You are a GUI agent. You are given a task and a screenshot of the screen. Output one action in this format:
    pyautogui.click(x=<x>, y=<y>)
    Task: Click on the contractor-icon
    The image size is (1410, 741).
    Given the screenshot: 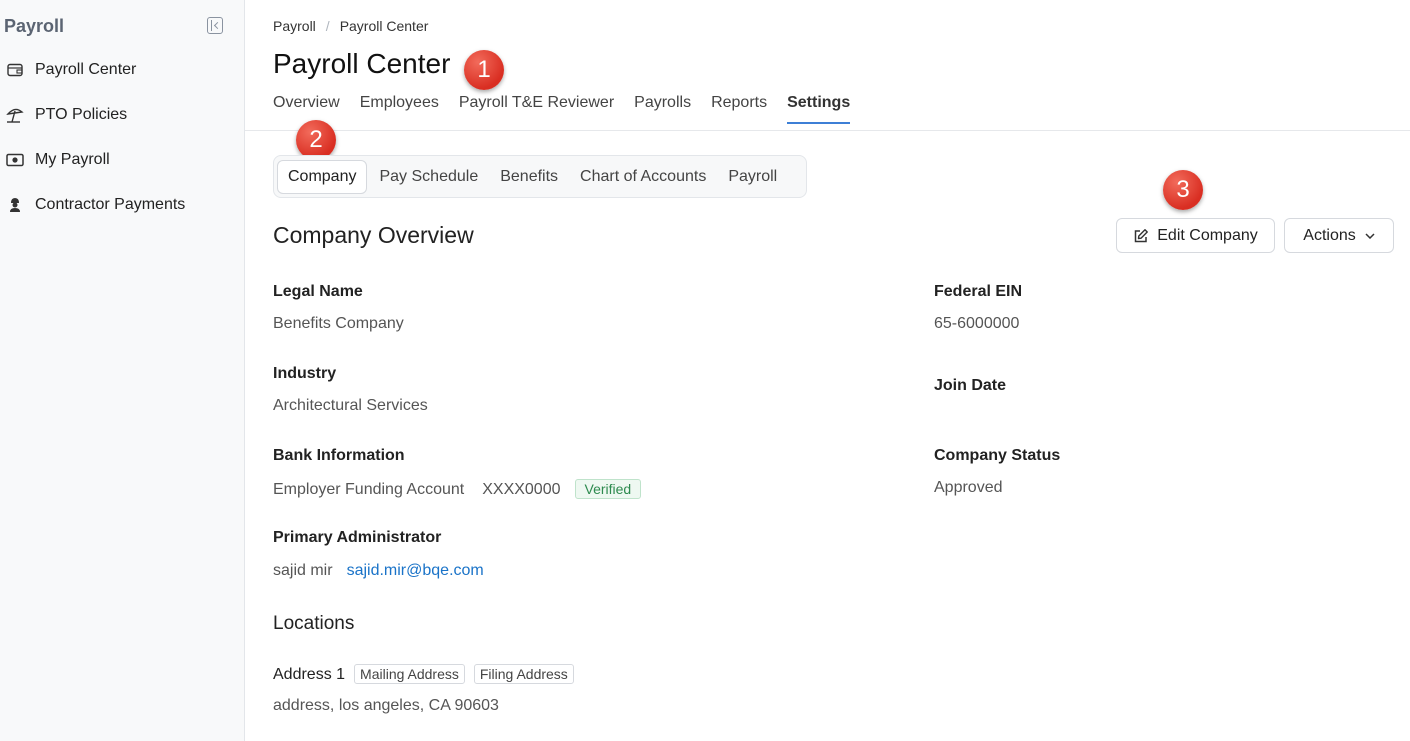 What is the action you would take?
    pyautogui.click(x=15, y=205)
    